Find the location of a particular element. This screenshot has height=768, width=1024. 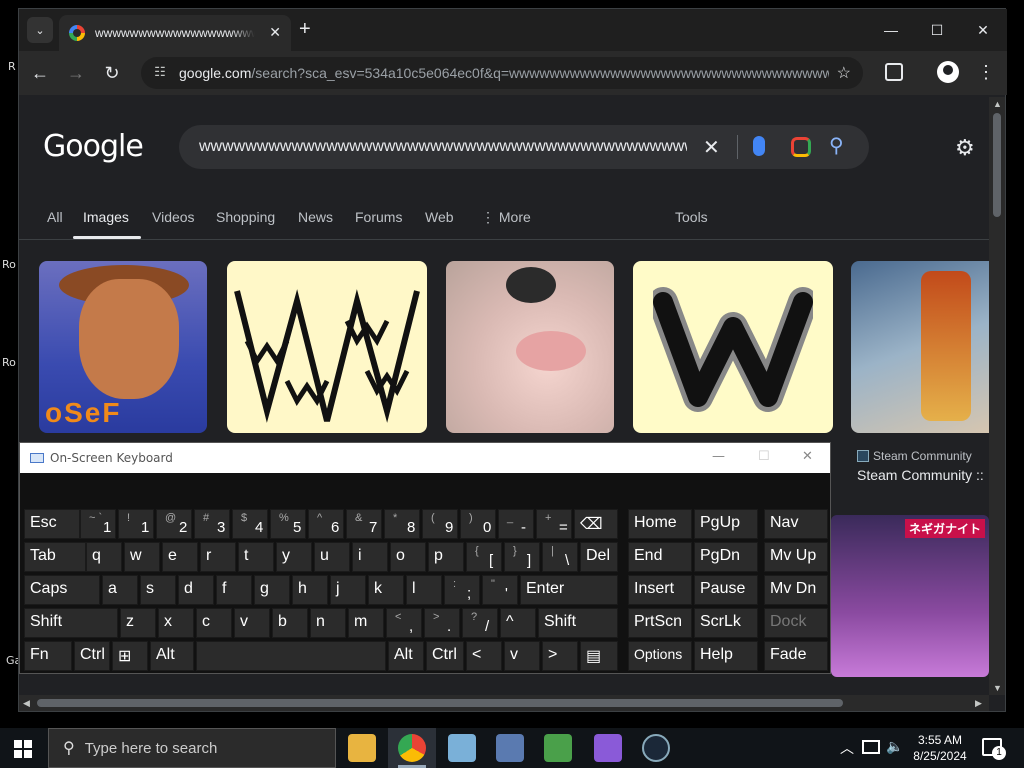

key: & 7 is located at coordinates (364, 524).